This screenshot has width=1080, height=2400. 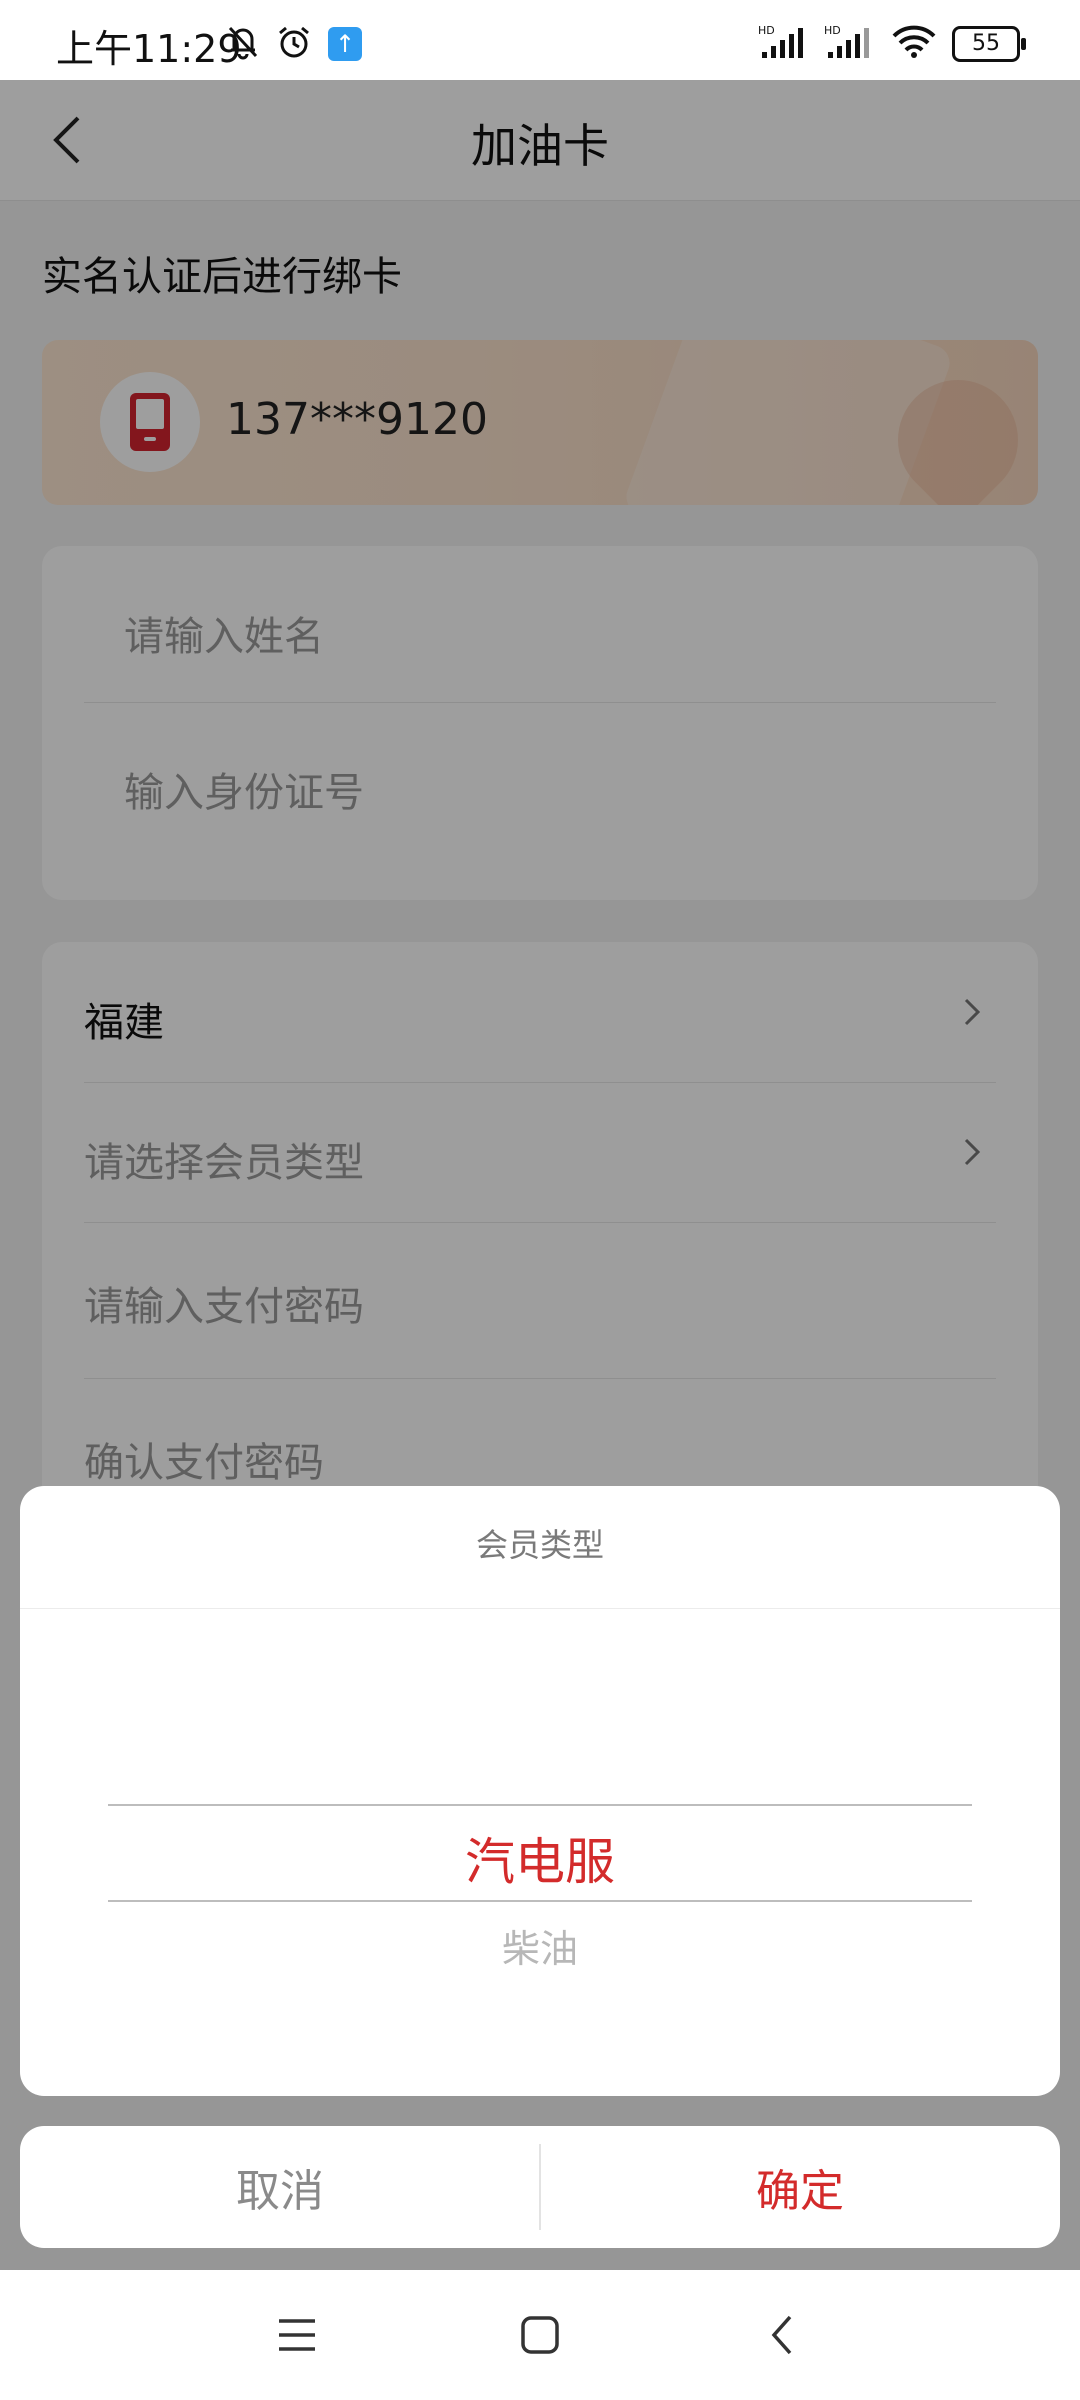 I want to click on back-nav-button, so click(x=783, y=2335).